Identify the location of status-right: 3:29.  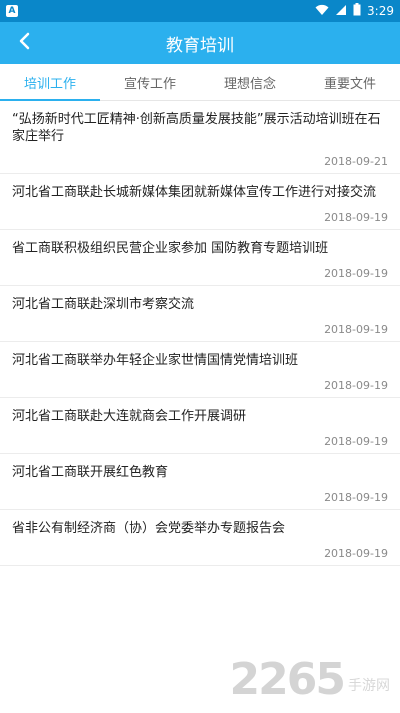
(354, 11).